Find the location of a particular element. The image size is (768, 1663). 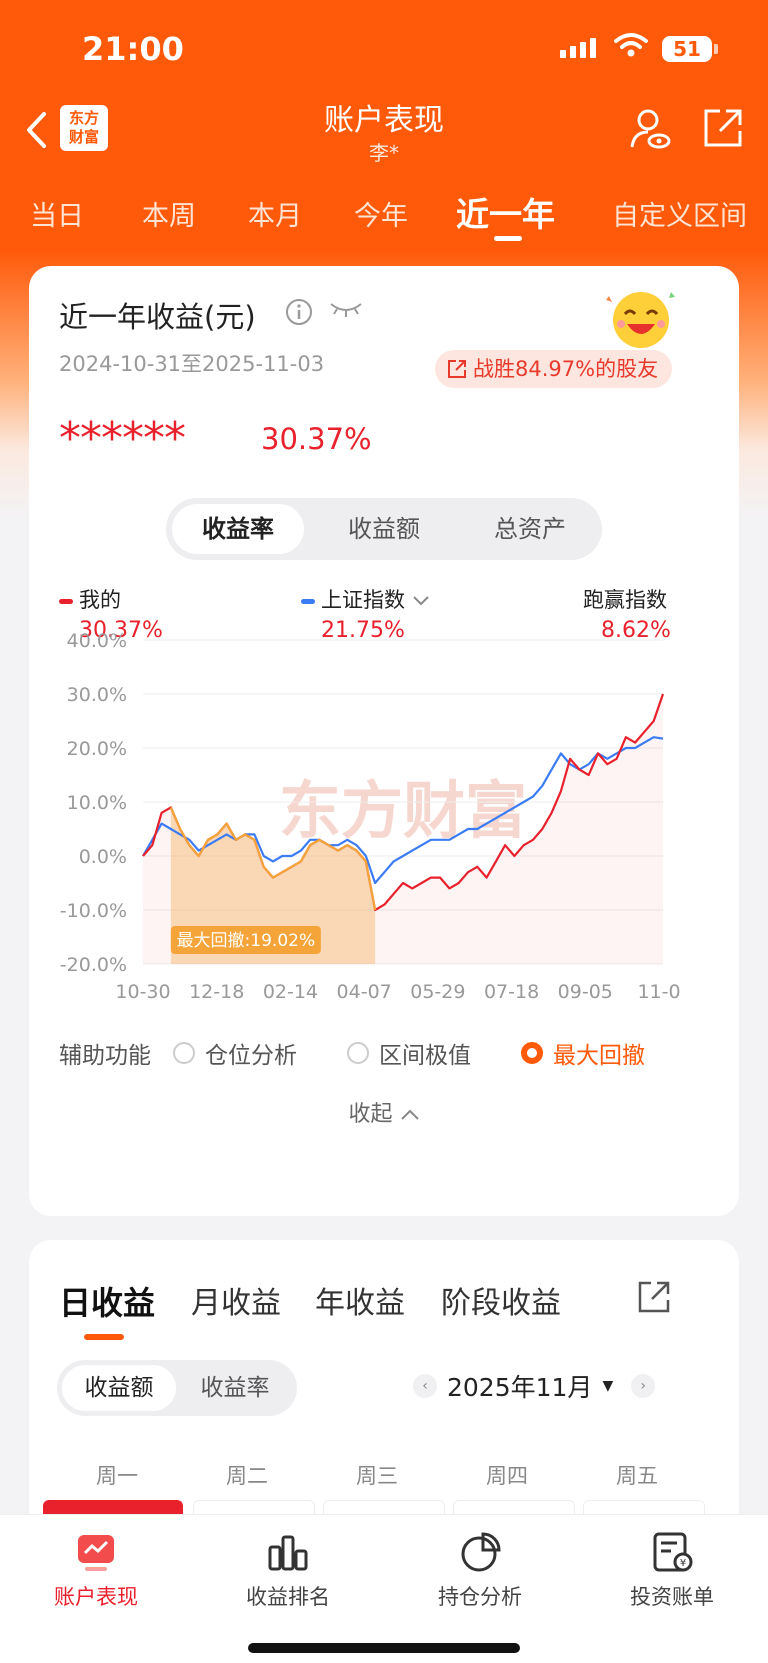

drawdown-label: 最大回撤:19.02% is located at coordinates (246, 941).